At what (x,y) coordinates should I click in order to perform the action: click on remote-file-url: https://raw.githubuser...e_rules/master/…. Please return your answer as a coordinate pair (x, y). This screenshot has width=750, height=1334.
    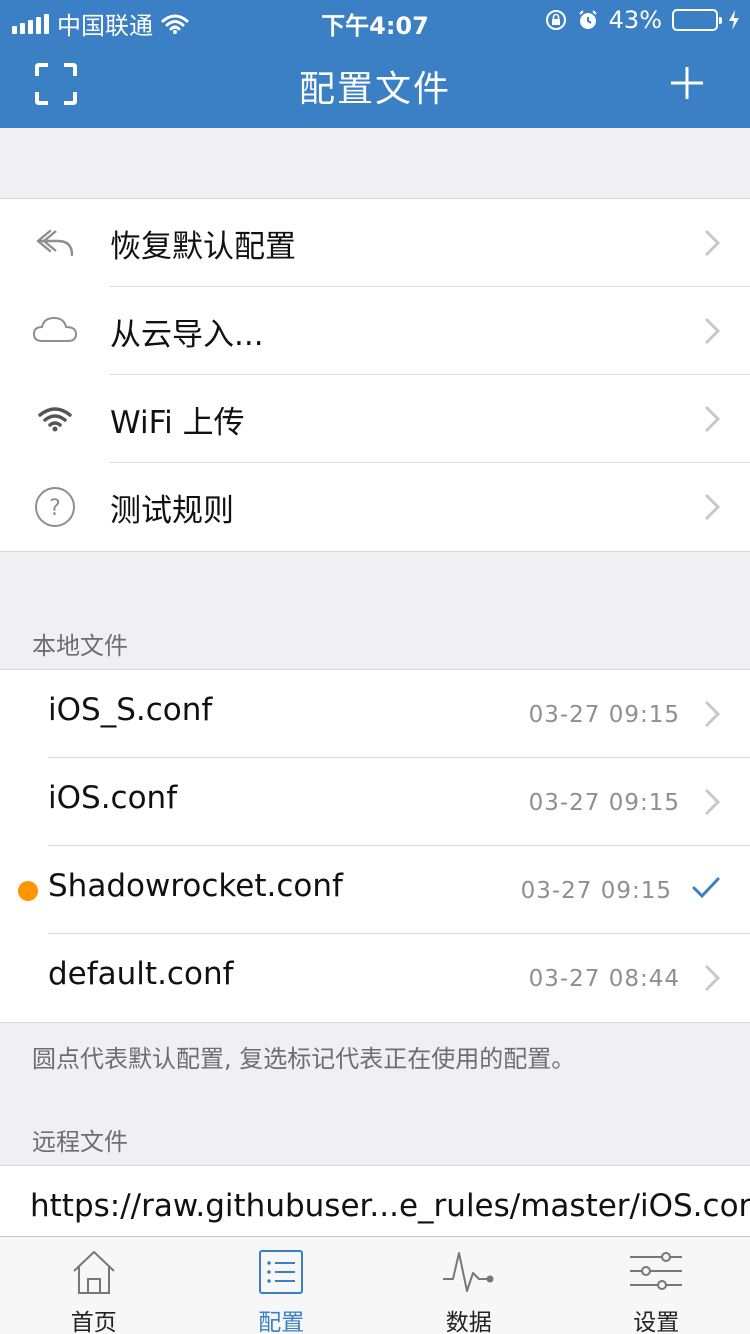
    Looking at the image, I should click on (390, 1206).